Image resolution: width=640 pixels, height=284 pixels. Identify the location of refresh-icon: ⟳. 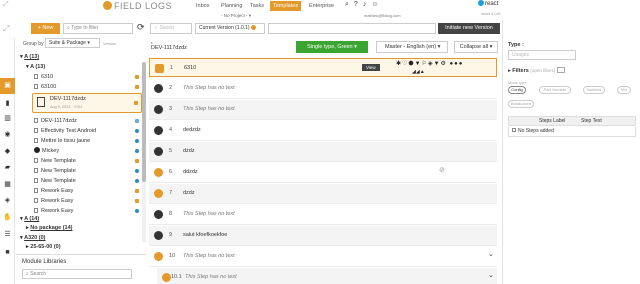
(141, 27).